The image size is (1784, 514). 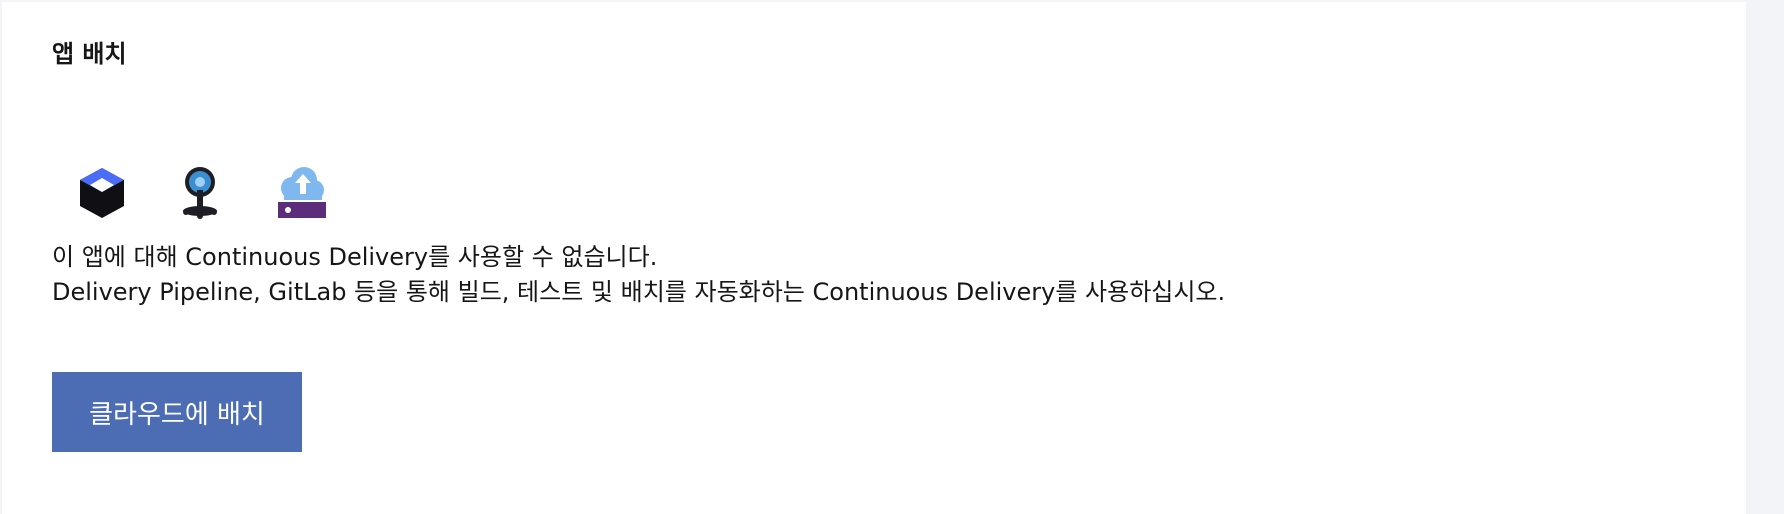 I want to click on section-title: 앱 배치, so click(x=89, y=54).